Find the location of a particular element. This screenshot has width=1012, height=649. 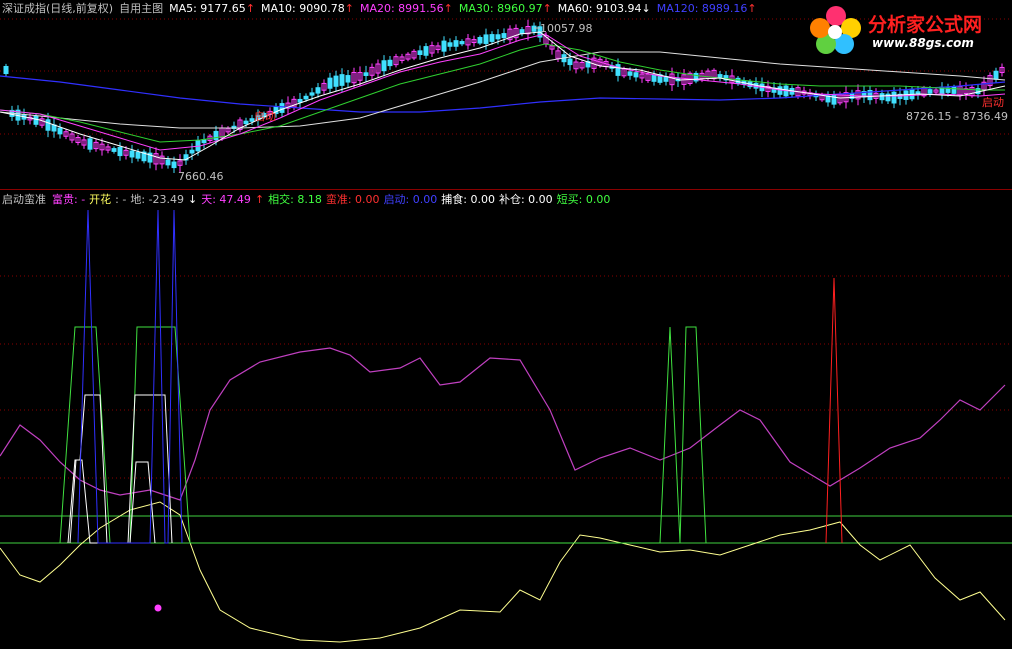

signal-label-right: 启动 is located at coordinates (993, 102).